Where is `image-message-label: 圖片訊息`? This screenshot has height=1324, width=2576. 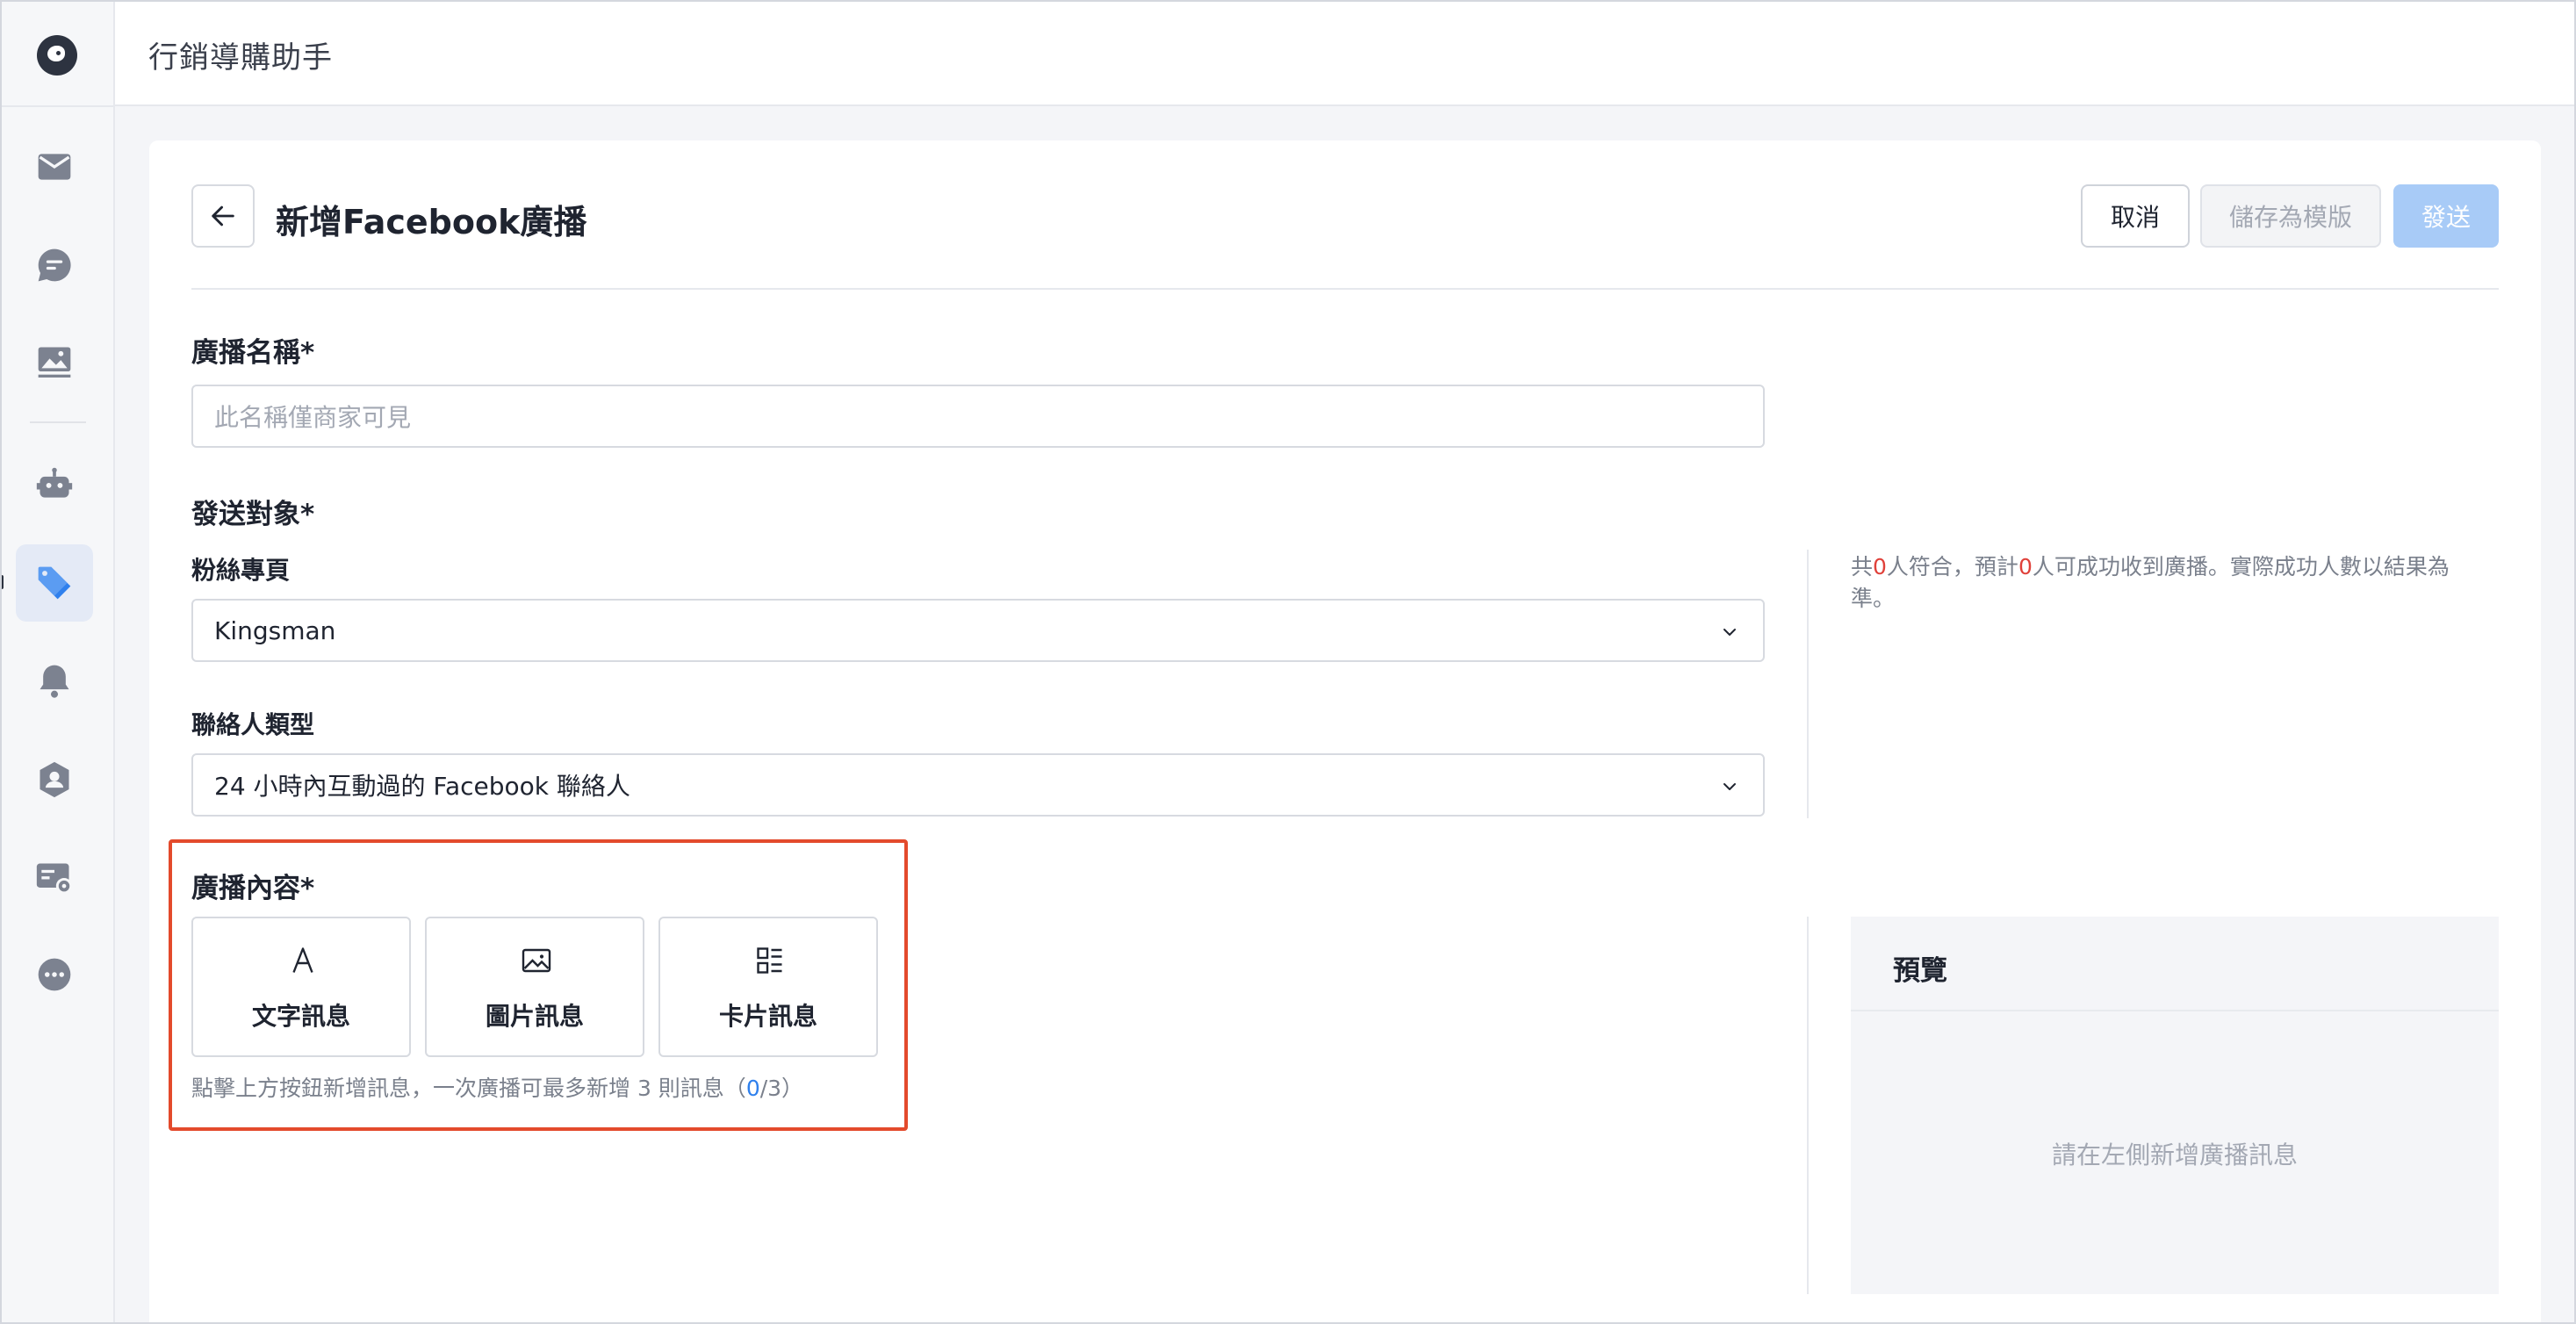
image-message-label: 圖片訊息 is located at coordinates (534, 1016).